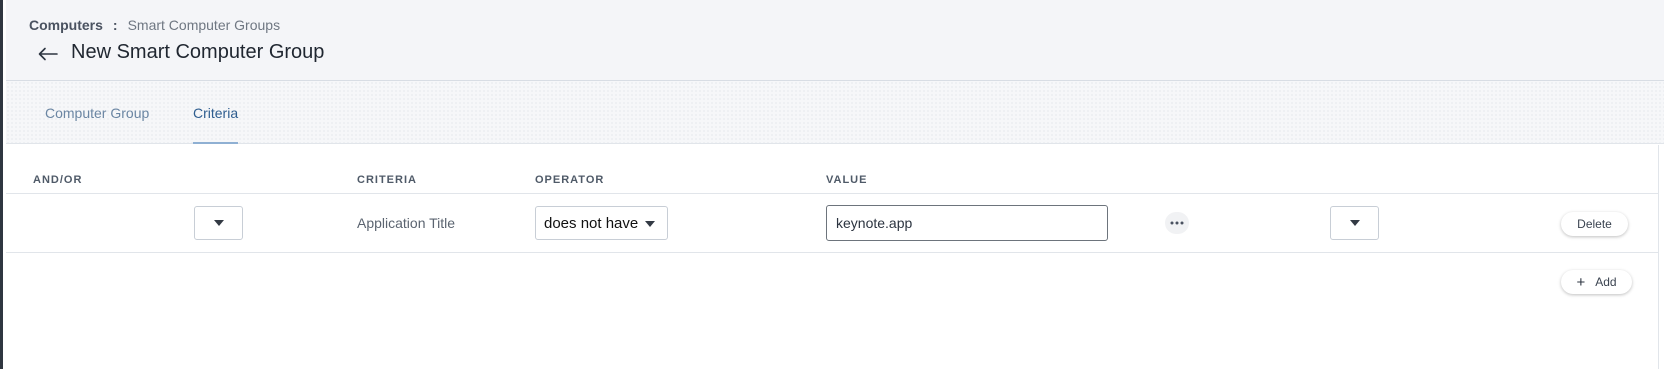  Describe the element at coordinates (847, 180) in the screenshot. I see `header-value: VALUE` at that location.